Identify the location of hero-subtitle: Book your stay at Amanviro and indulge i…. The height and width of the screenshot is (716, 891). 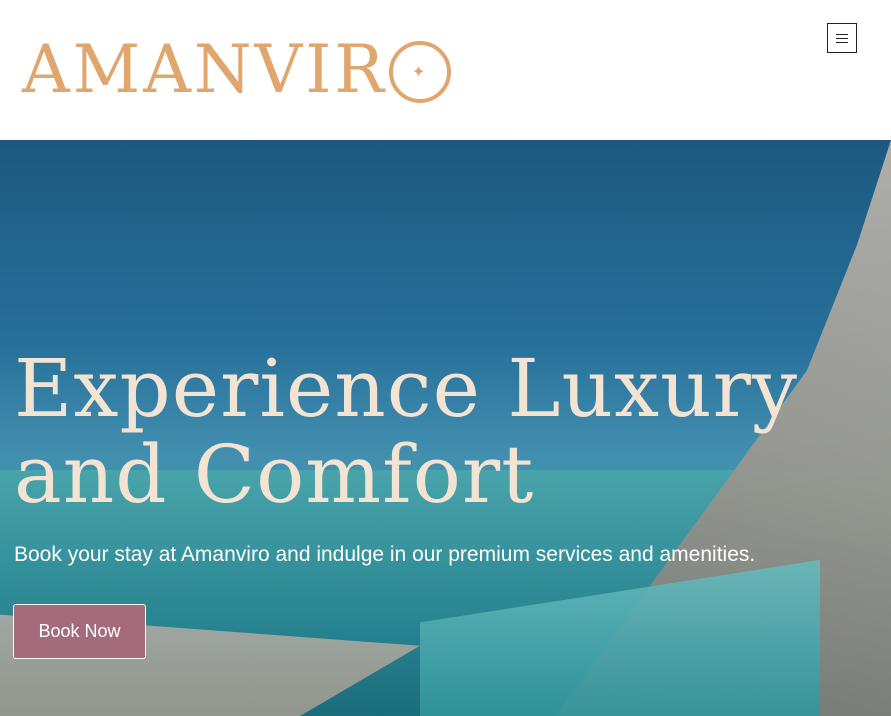
(385, 554).